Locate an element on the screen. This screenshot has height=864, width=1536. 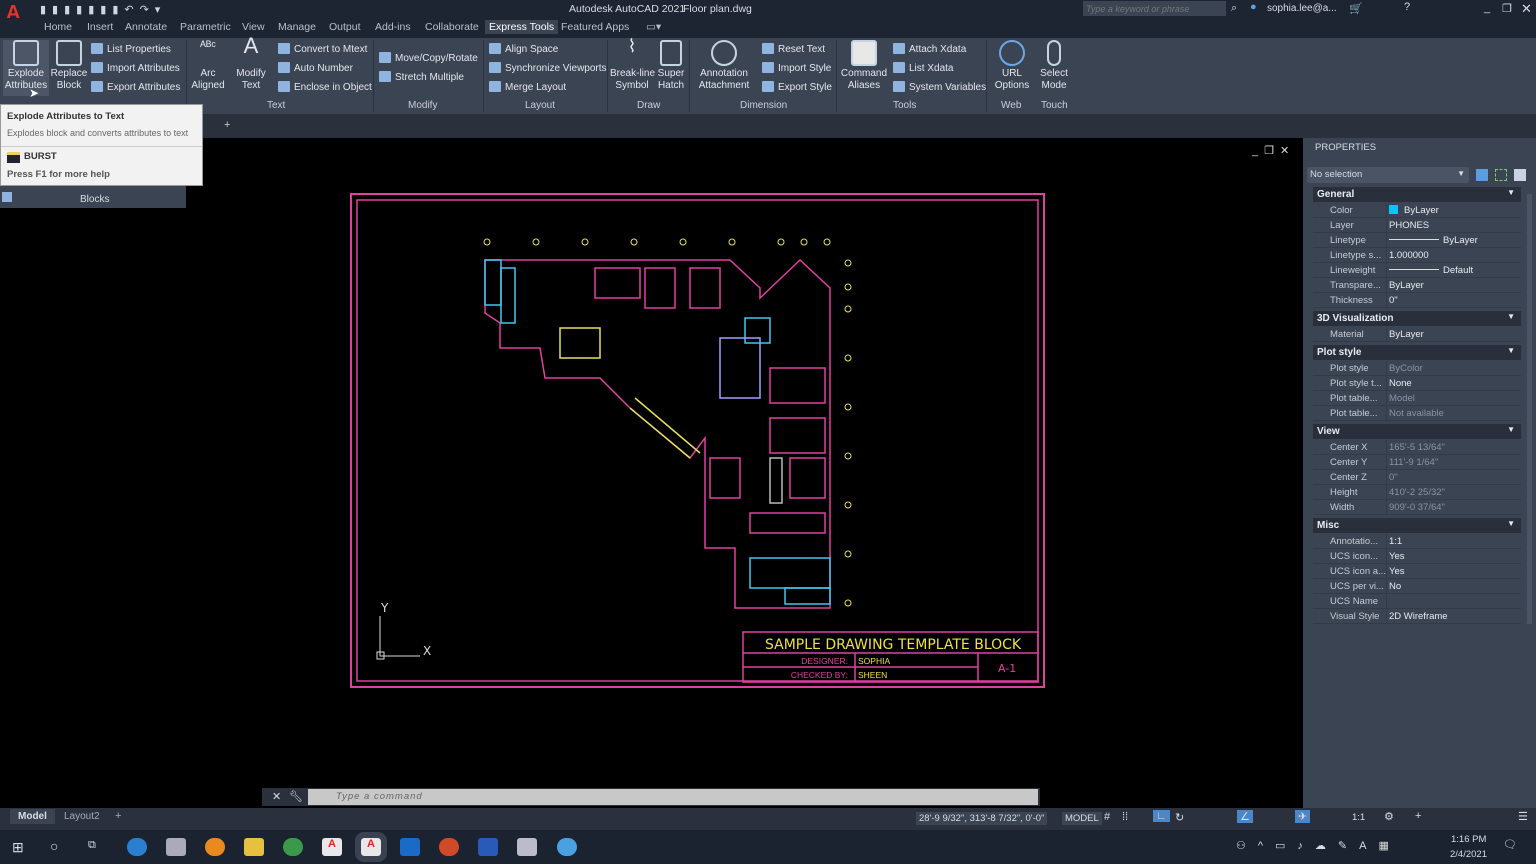
tab-model: Model is located at coordinates (32, 816).